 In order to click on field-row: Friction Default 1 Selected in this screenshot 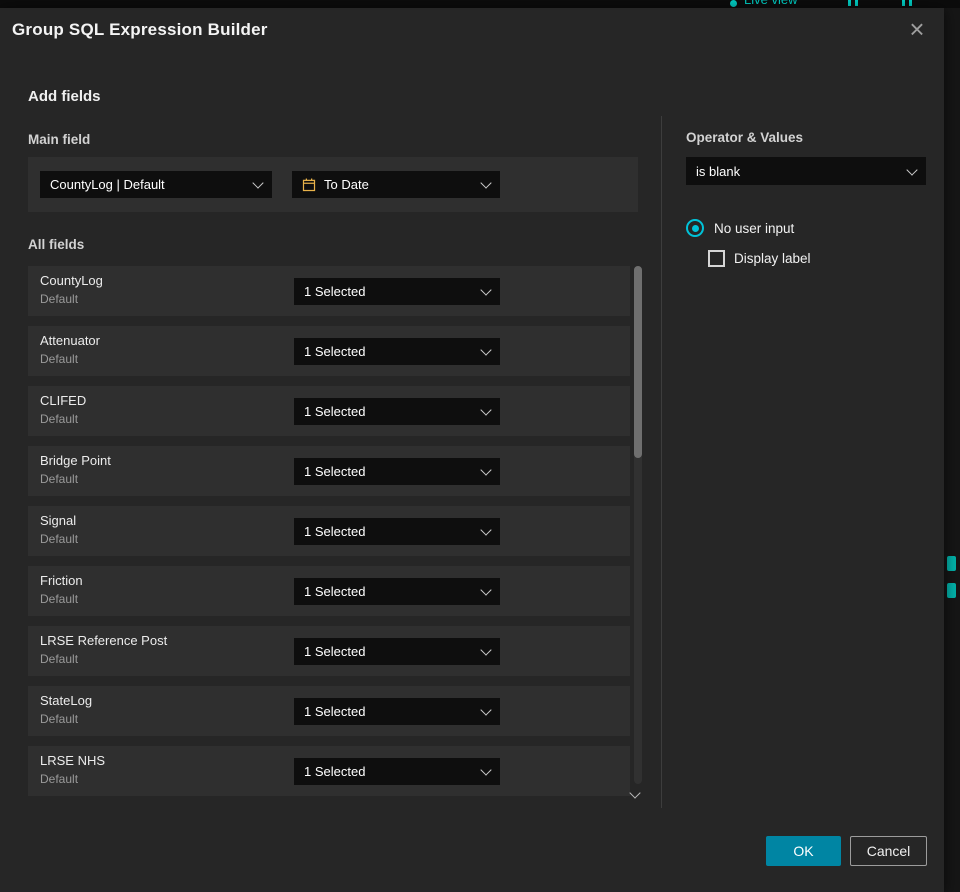, I will do `click(329, 591)`.